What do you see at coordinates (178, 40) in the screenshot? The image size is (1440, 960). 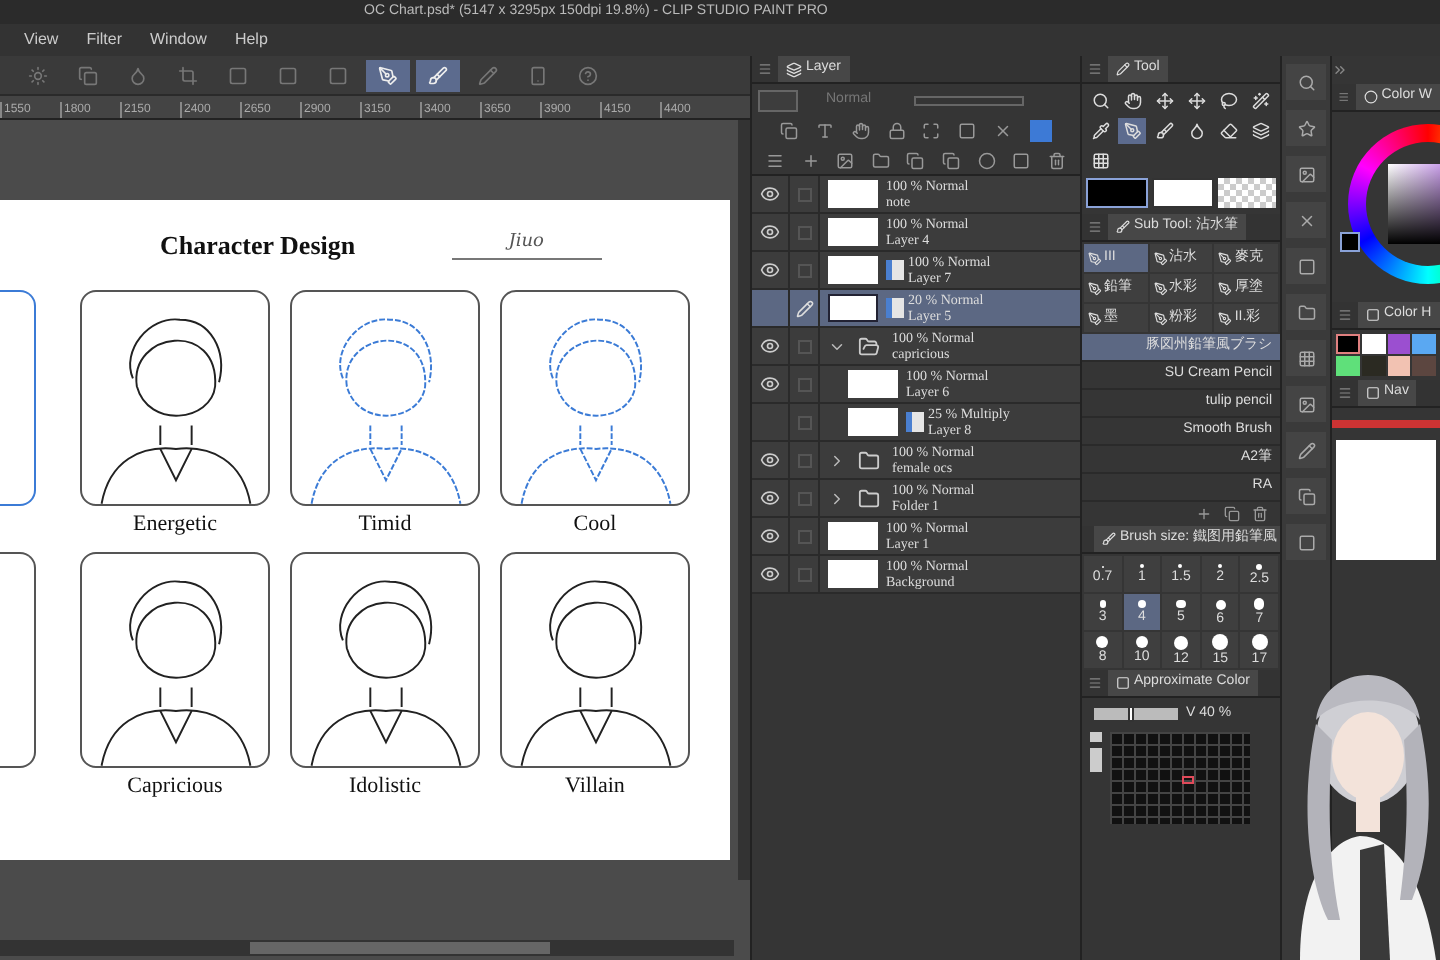 I see `menu-item: Window` at bounding box center [178, 40].